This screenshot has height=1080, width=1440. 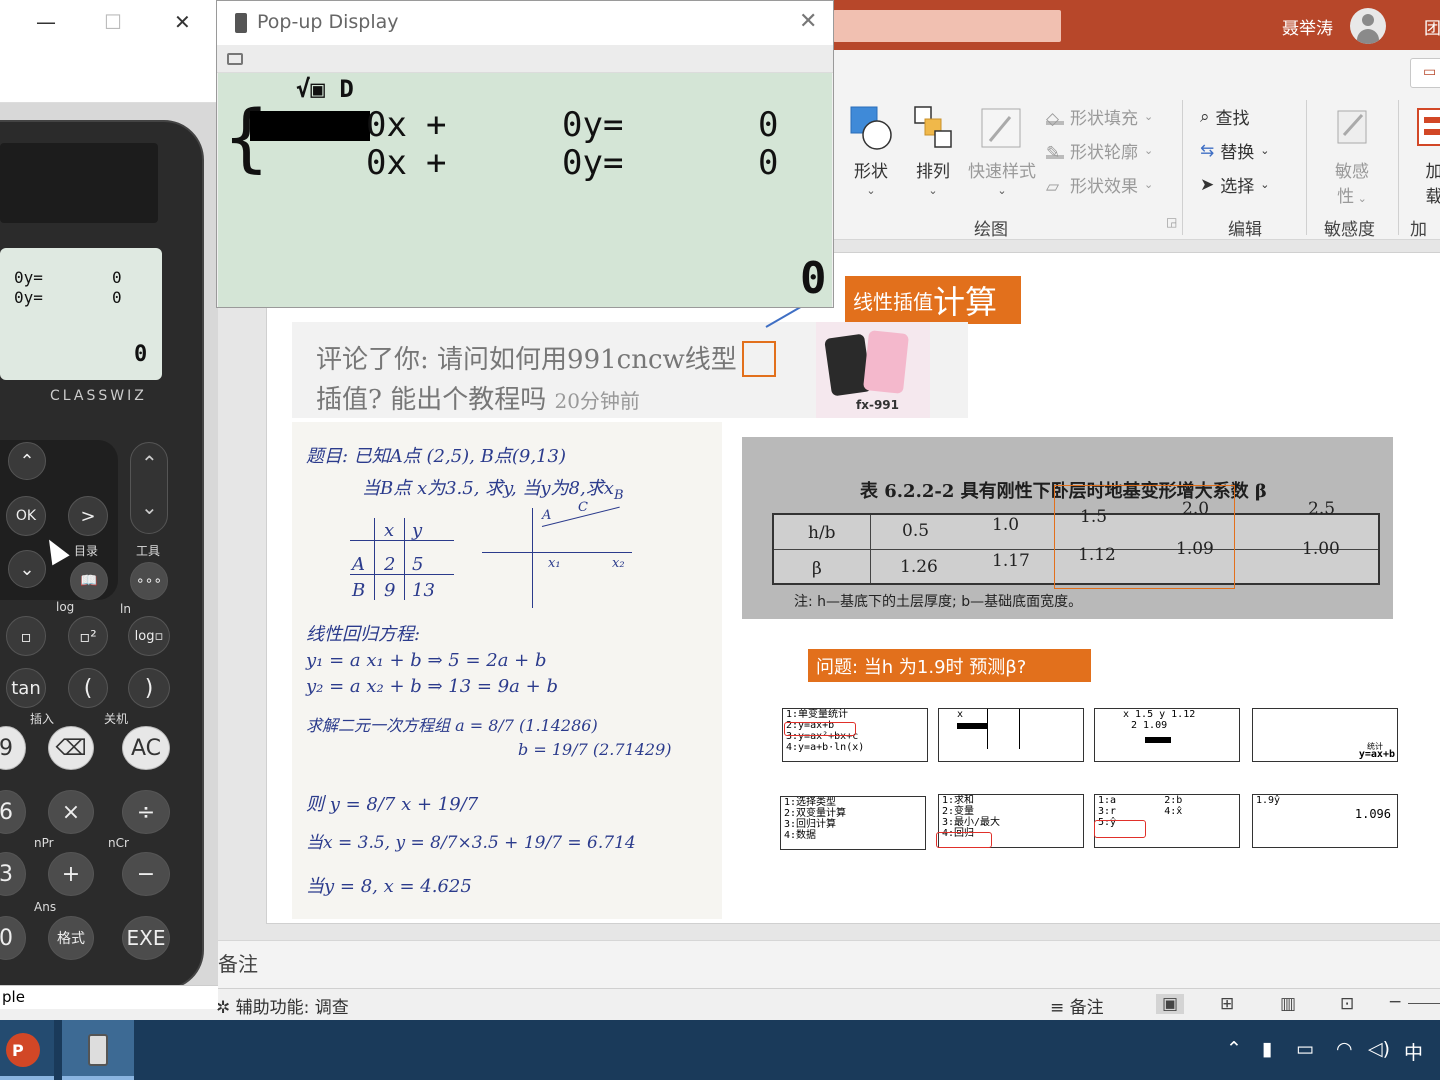 What do you see at coordinates (149, 581) in the screenshot?
I see `tools-key: ∘∘∘` at bounding box center [149, 581].